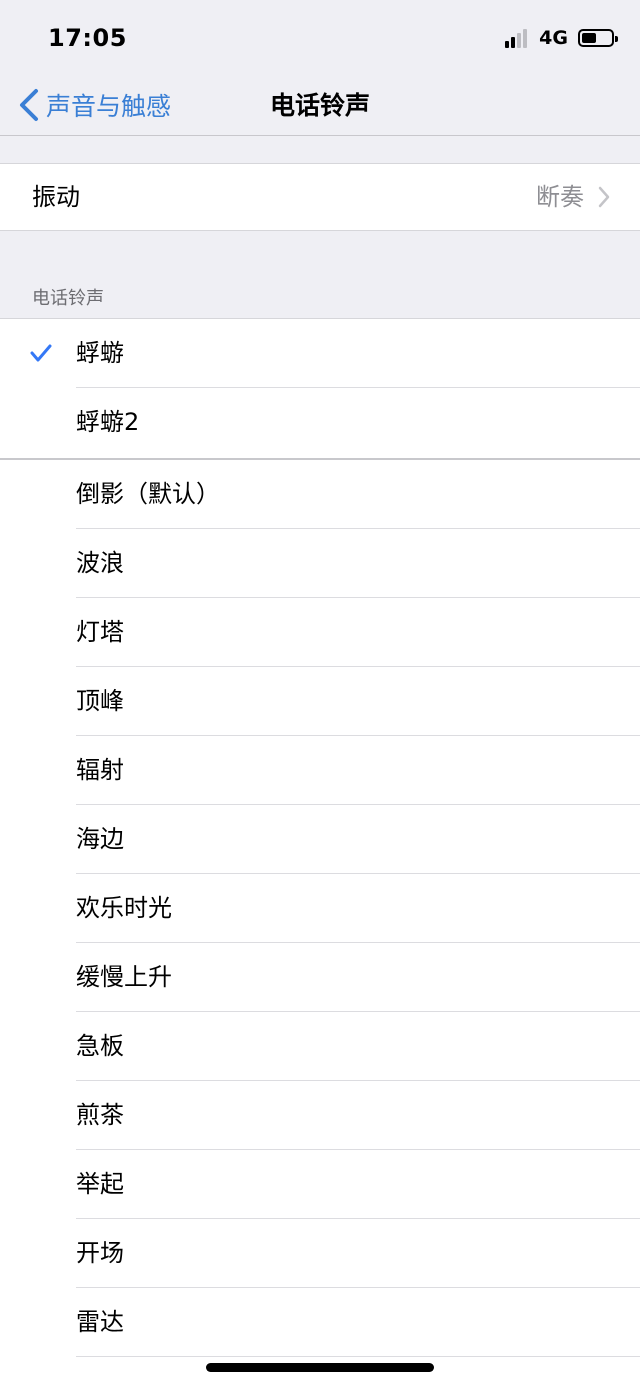  I want to click on ringtone-row: 蜉蝣, so click(320, 353).